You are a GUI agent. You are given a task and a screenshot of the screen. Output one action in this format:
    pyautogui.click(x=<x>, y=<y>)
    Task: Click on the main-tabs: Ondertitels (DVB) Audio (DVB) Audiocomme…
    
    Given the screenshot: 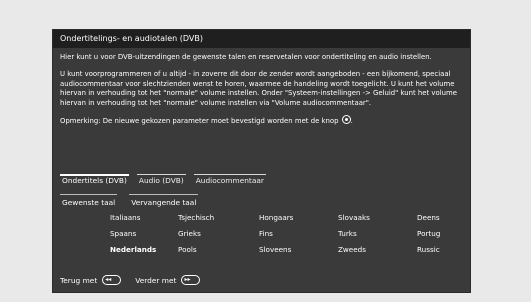 What is the action you would take?
    pyautogui.click(x=167, y=181)
    